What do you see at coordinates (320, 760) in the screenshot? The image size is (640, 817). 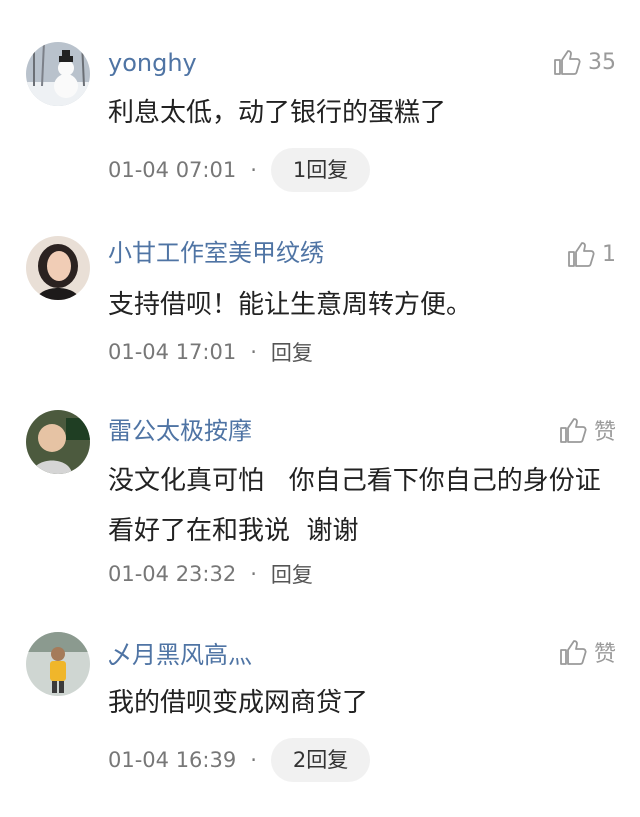 I see `reply-button: 2回复` at bounding box center [320, 760].